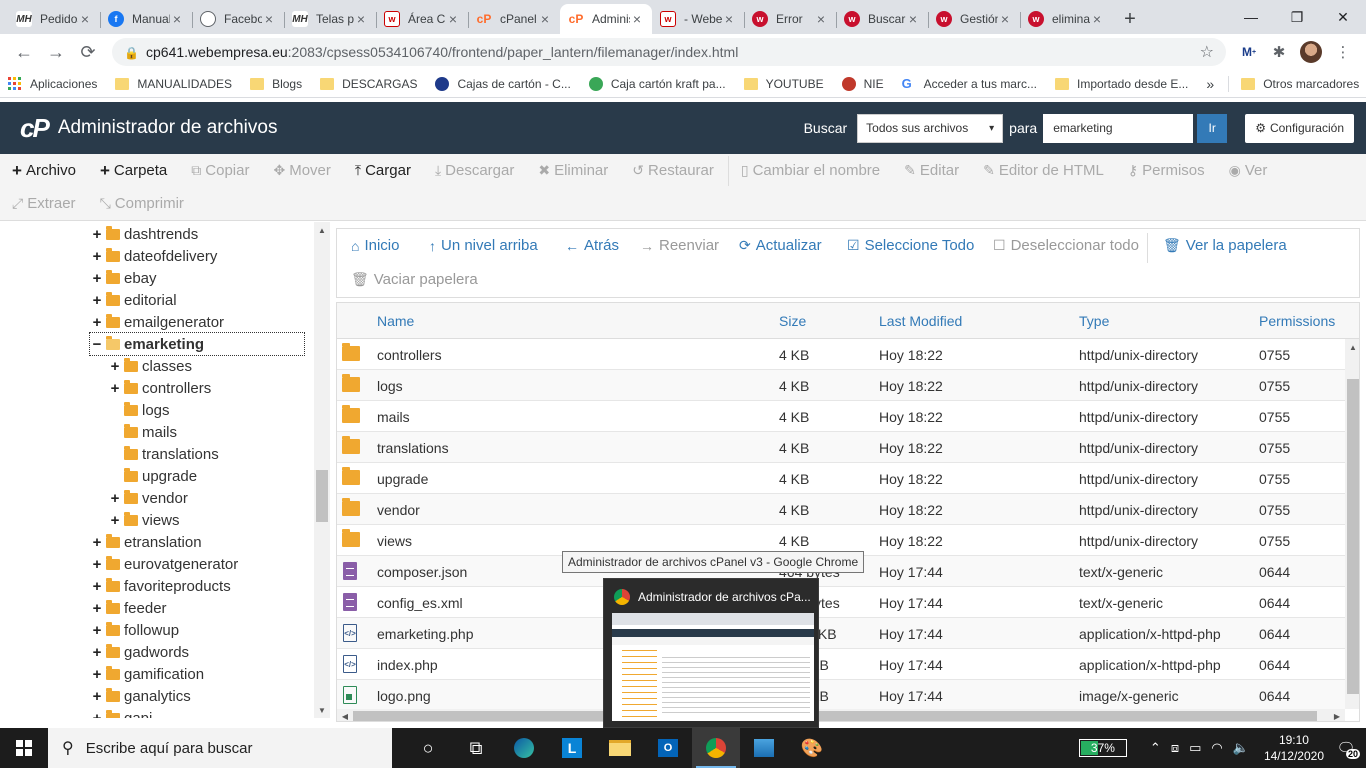  Describe the element at coordinates (164, 564) in the screenshot. I see `tree-item-eurovatgenerator: + eurovatgenerator` at that location.